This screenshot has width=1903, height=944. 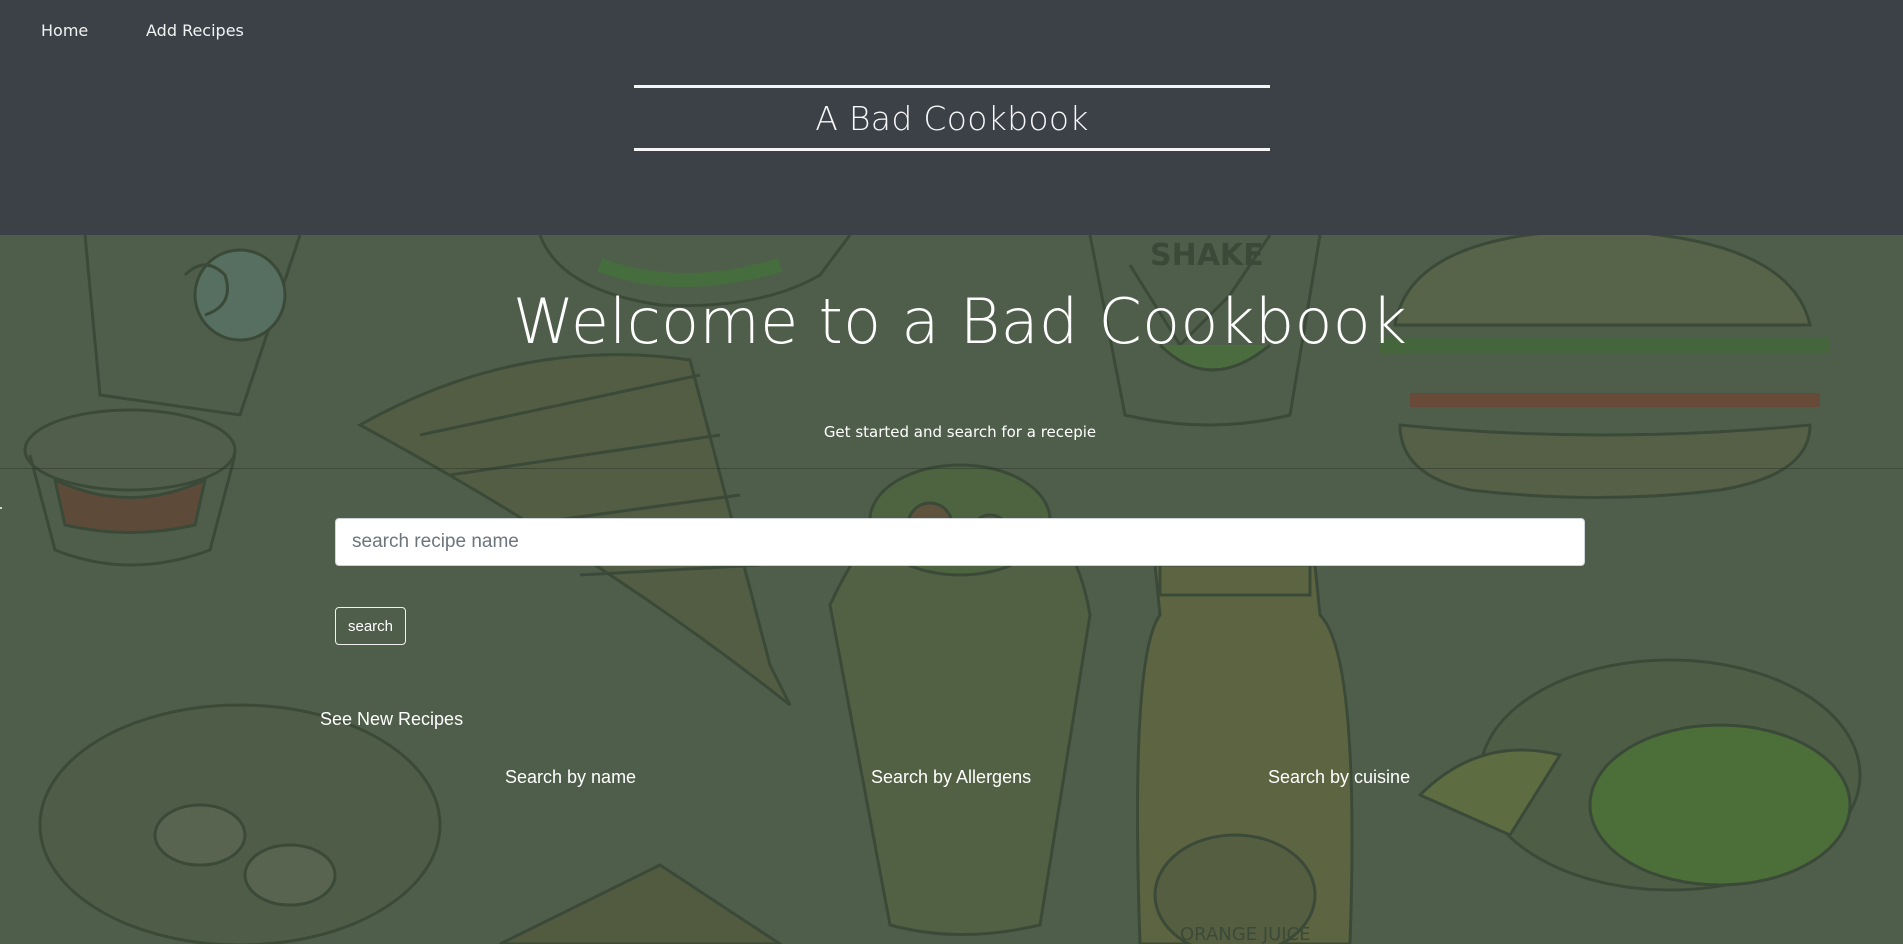 I want to click on hero-divider, so click(x=951, y=468).